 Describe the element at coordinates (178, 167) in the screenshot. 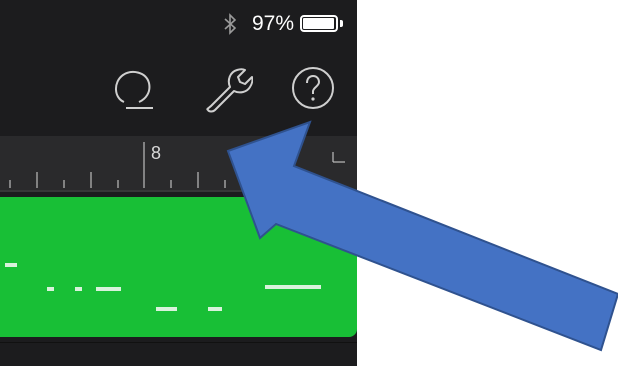

I see `ruler-ticks` at that location.